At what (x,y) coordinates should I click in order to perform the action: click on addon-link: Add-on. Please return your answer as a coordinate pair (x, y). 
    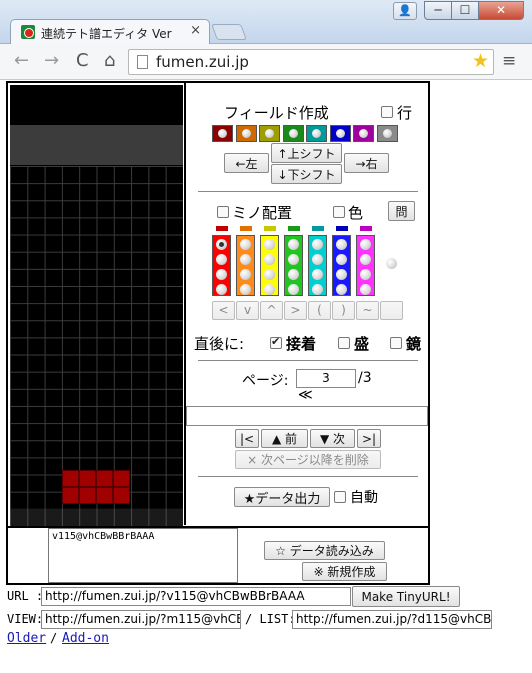
    Looking at the image, I should click on (85, 638).